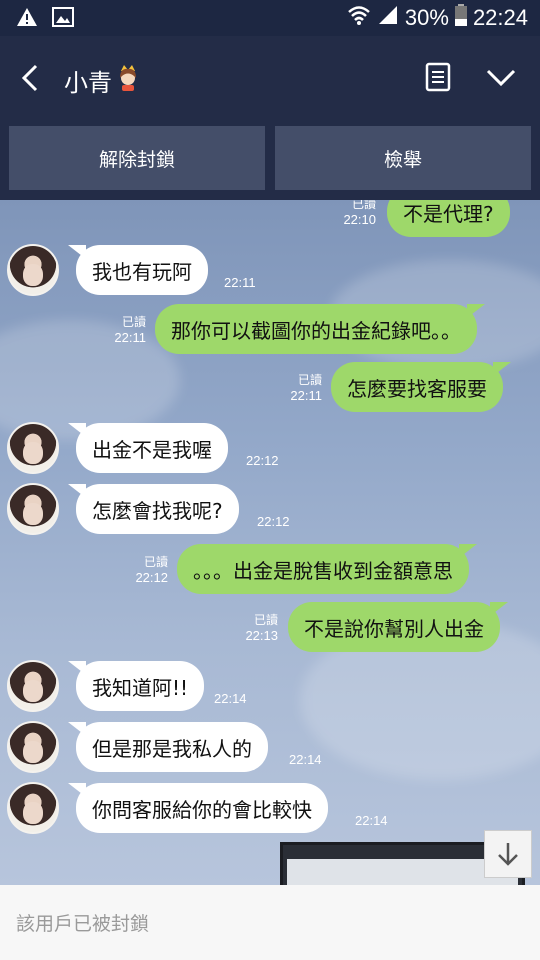  Describe the element at coordinates (63, 19) in the screenshot. I see `image-icon` at that location.